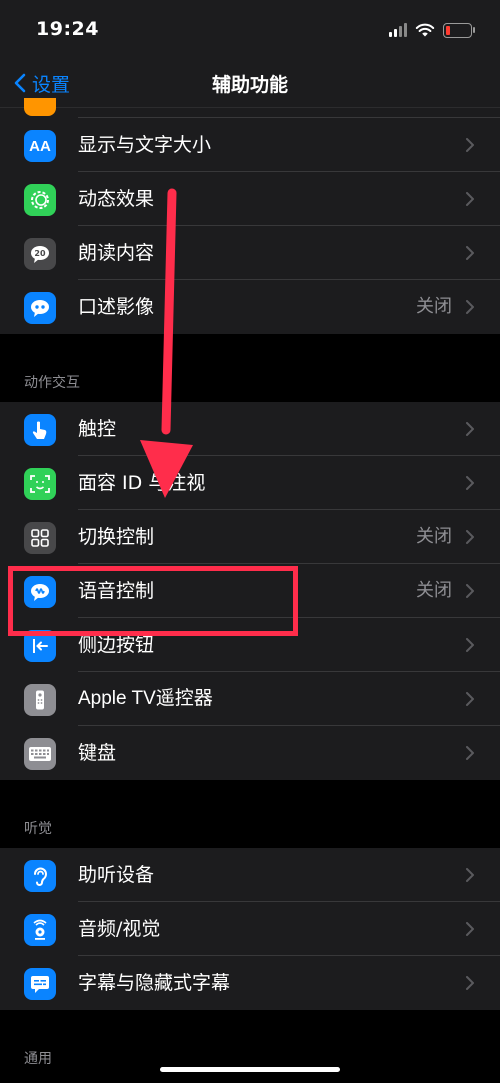 The image size is (500, 1083). What do you see at coordinates (67, 29) in the screenshot?
I see `status-time: 19:24` at bounding box center [67, 29].